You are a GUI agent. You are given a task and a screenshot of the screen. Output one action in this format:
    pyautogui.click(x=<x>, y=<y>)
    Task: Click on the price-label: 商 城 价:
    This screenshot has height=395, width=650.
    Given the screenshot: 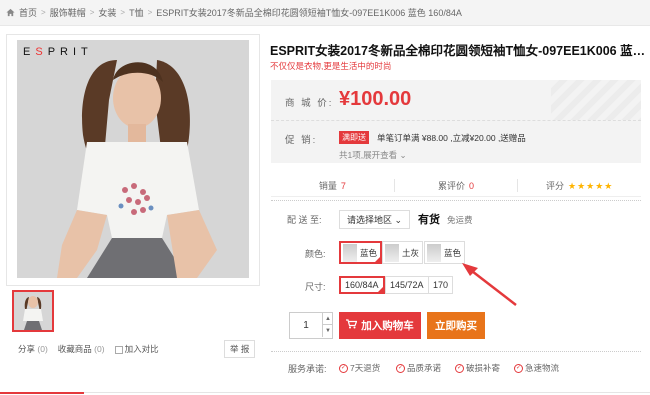 What is the action you would take?
    pyautogui.click(x=309, y=103)
    